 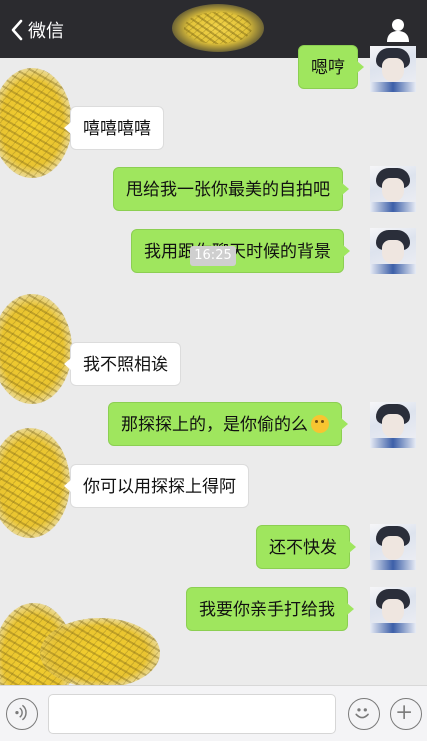 What do you see at coordinates (114, 128) in the screenshot?
I see `their-message-bubble: 嘻嘻嘻嘻` at bounding box center [114, 128].